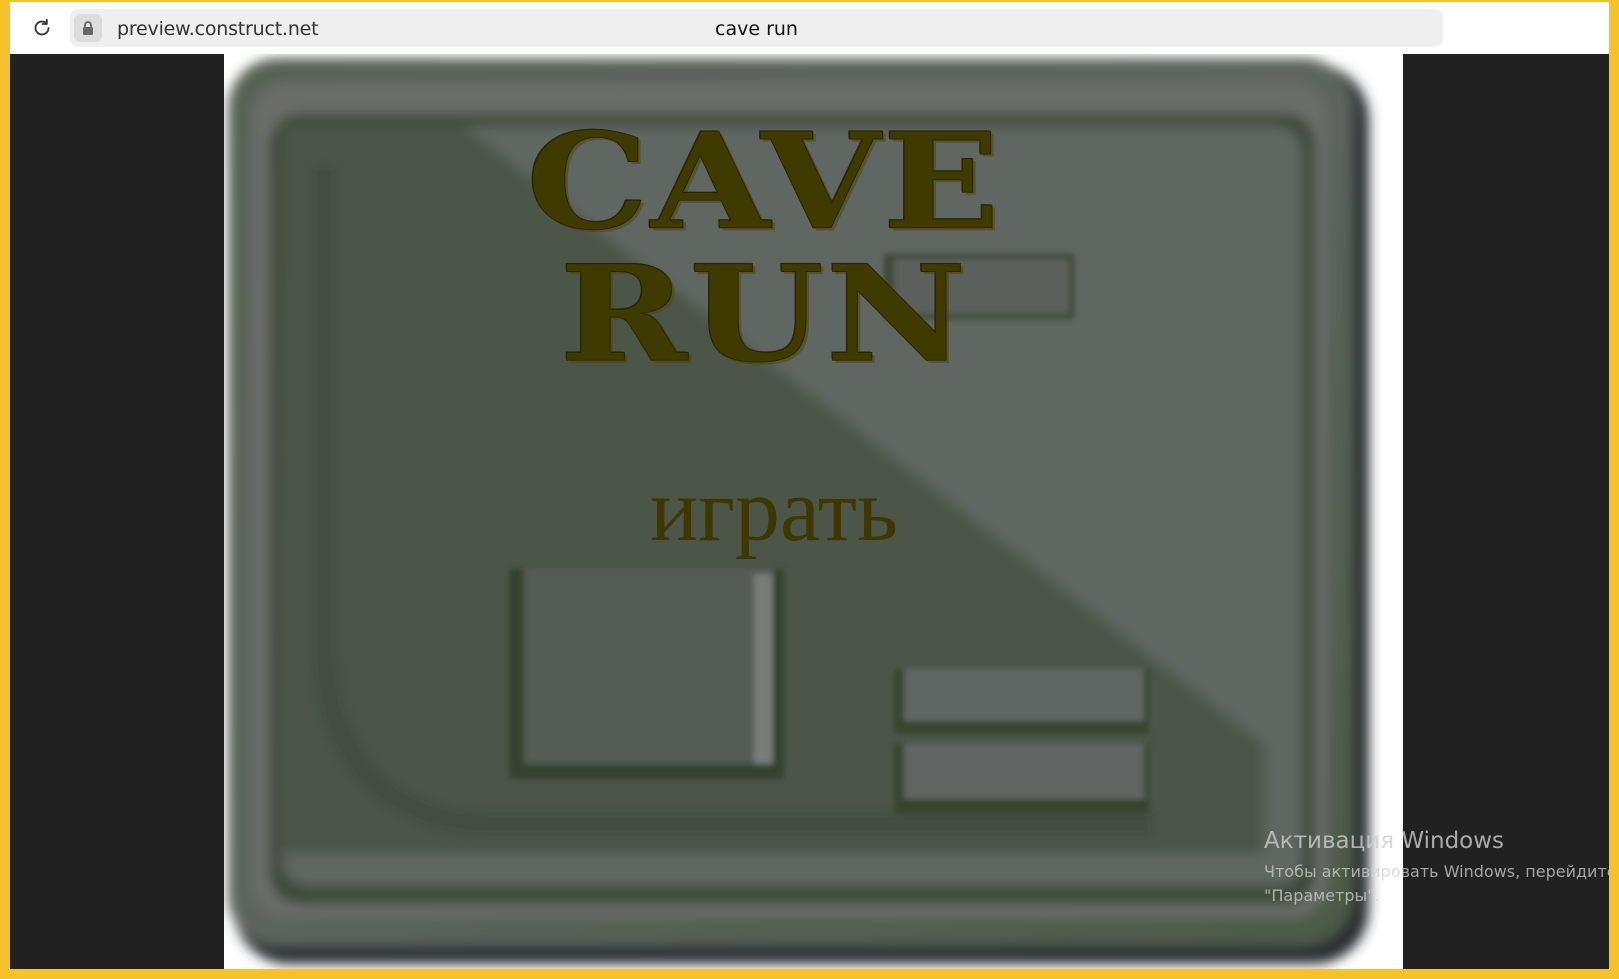 This screenshot has width=1619, height=979. I want to click on play-button: играть, so click(774, 511).